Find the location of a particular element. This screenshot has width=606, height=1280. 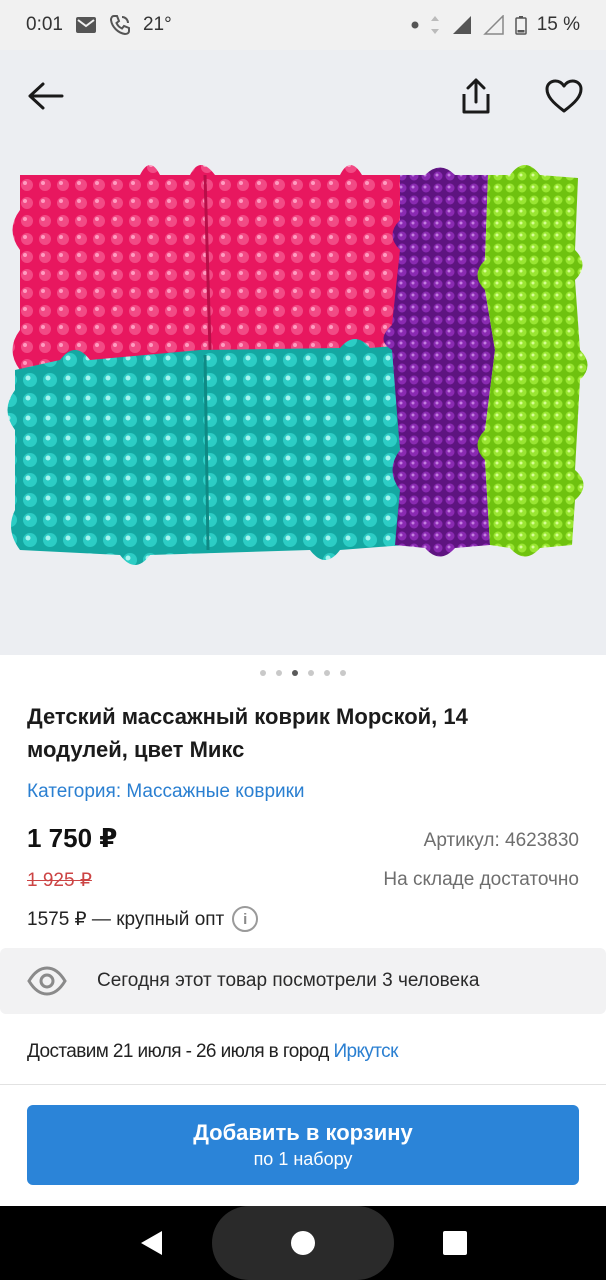

pink-puzzle-pieces is located at coordinates (206, 267).